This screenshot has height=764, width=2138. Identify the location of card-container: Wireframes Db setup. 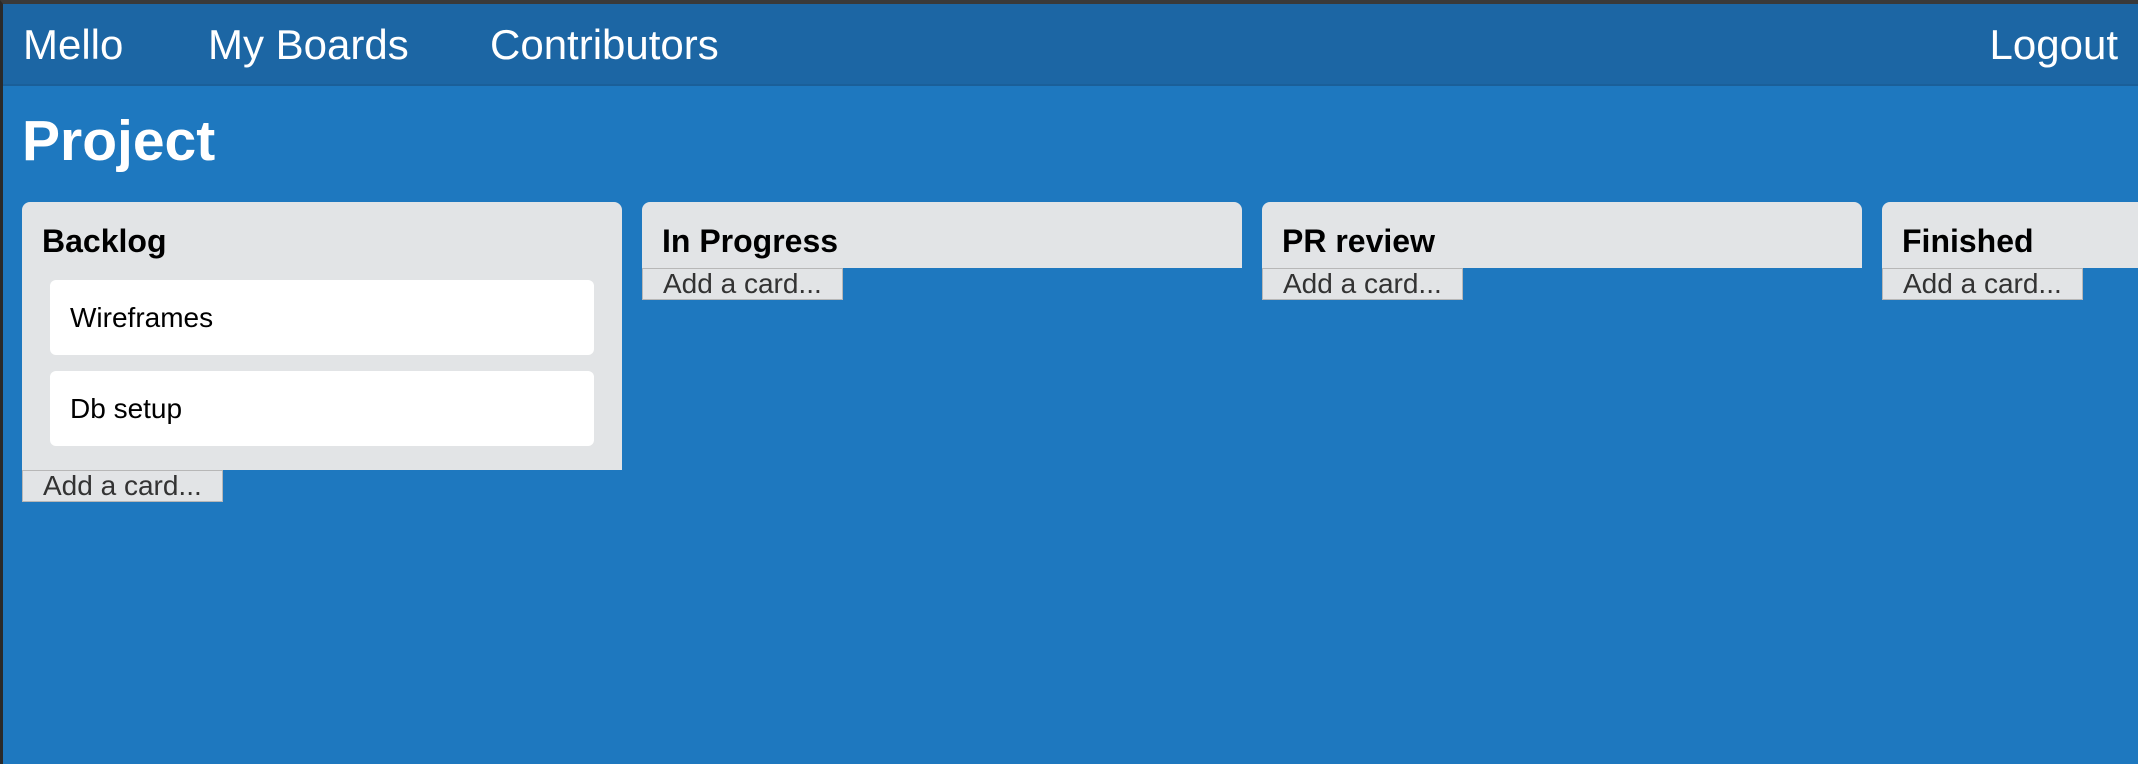
(318, 363).